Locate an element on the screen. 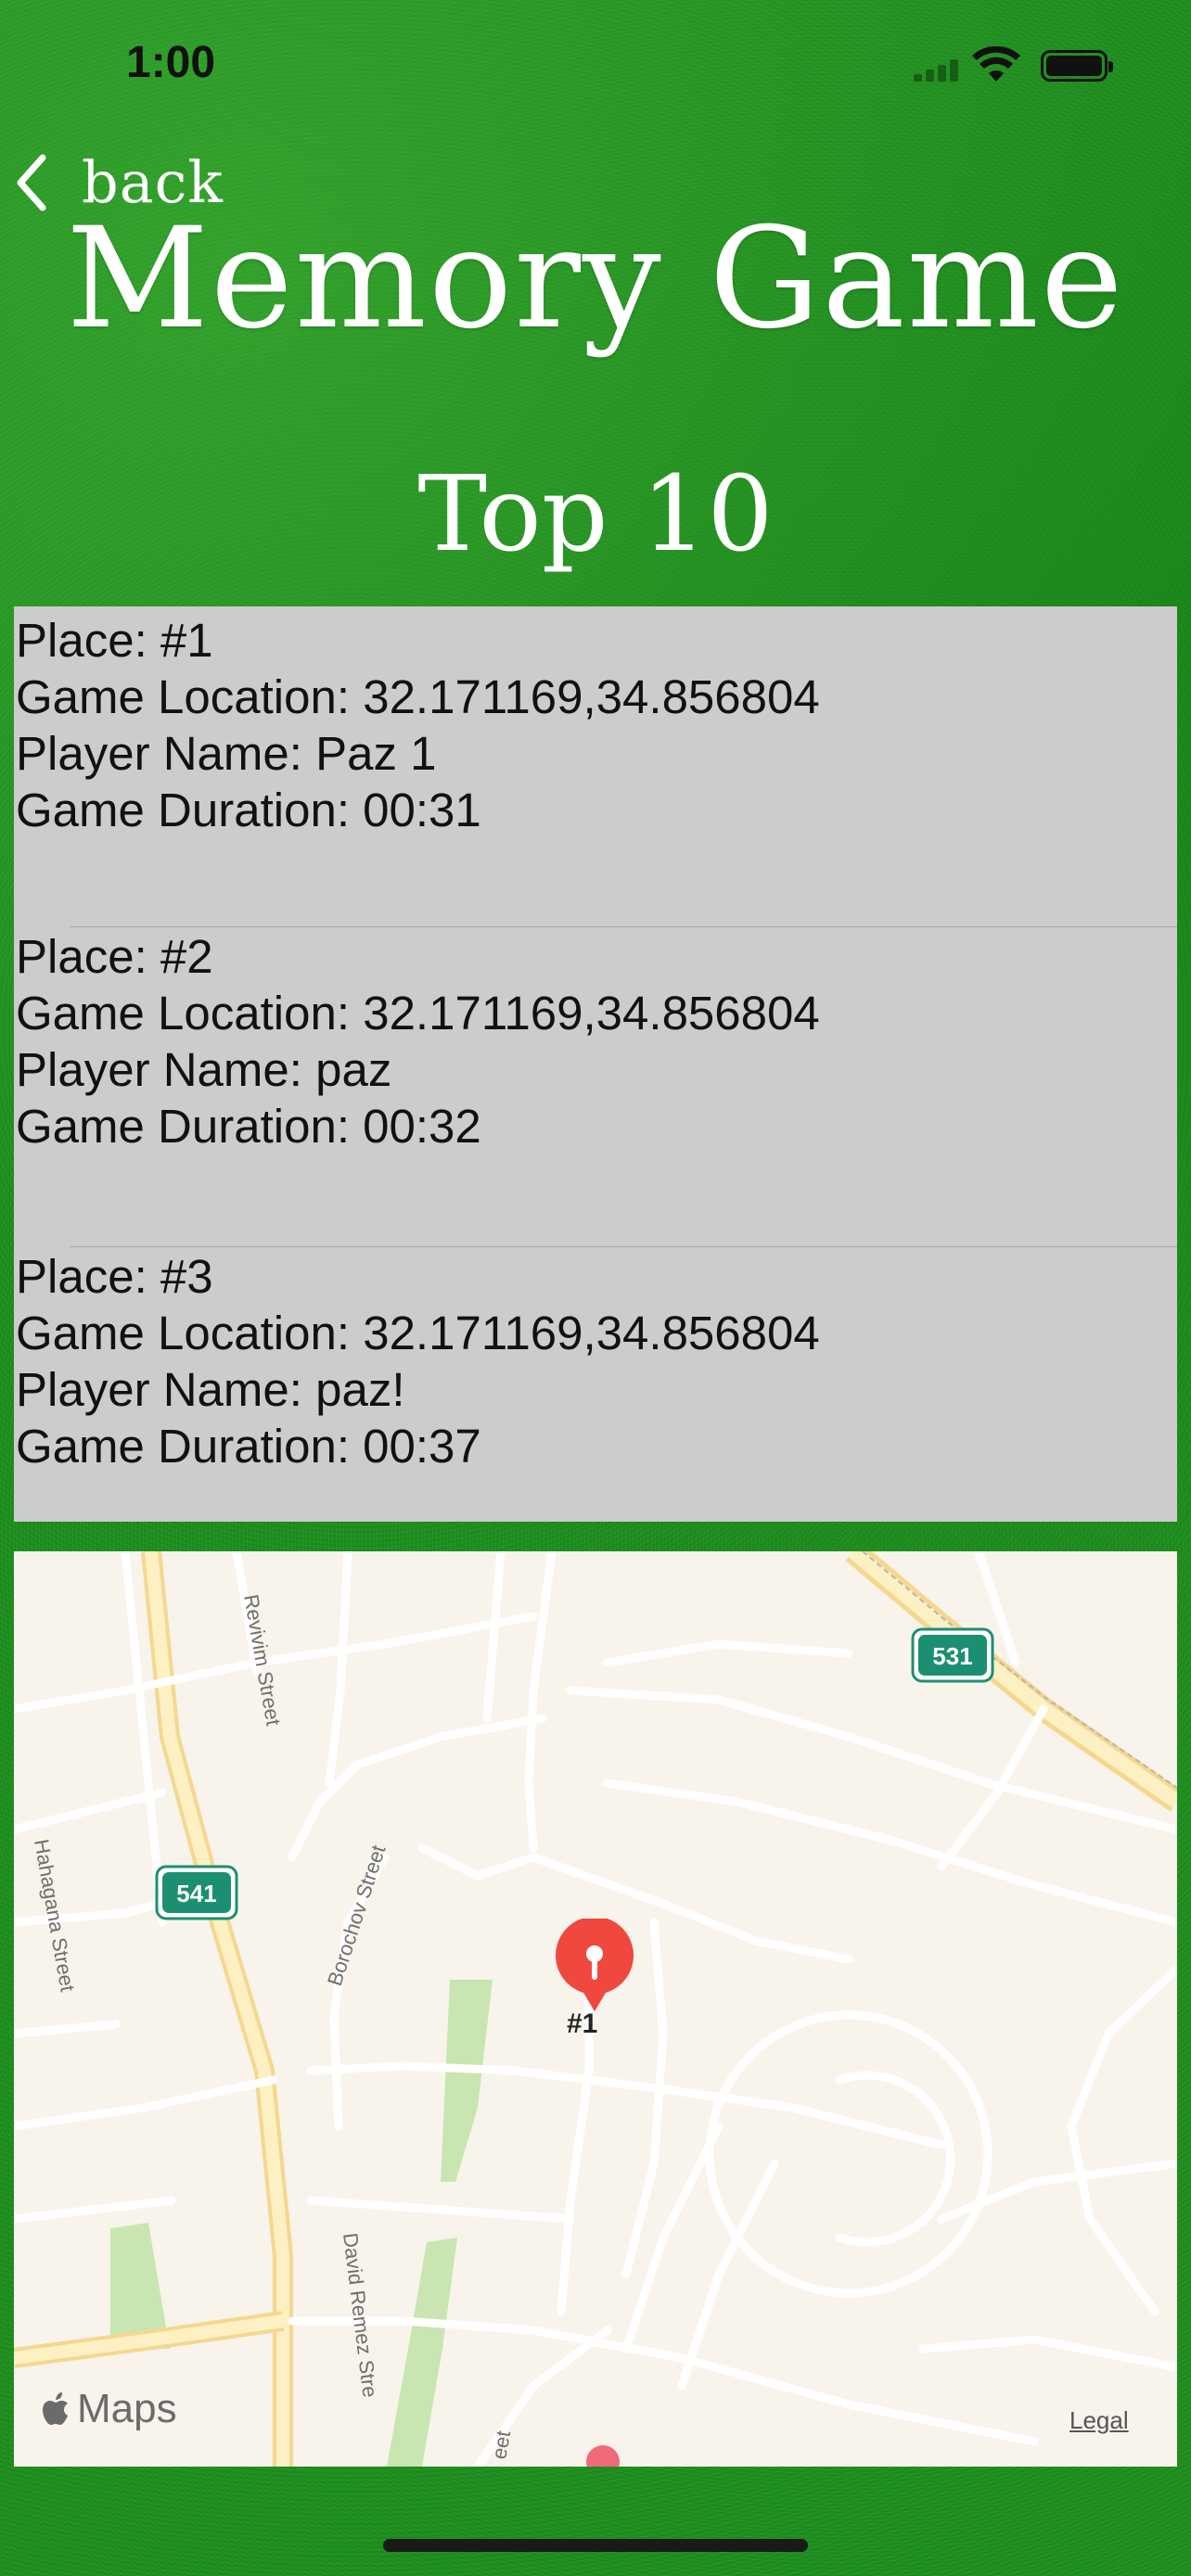 The height and width of the screenshot is (2576, 1191). place-label: Place: #2 is located at coordinates (114, 957).